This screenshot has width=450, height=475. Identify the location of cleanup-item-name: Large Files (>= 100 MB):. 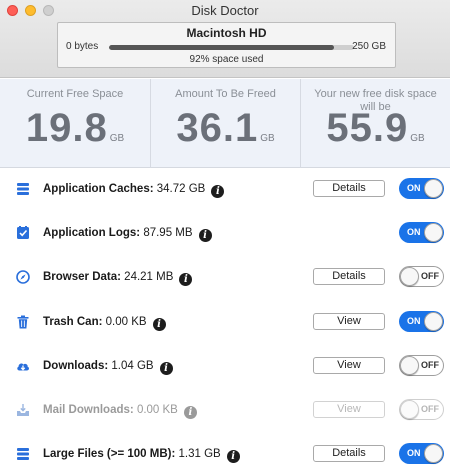
(109, 454).